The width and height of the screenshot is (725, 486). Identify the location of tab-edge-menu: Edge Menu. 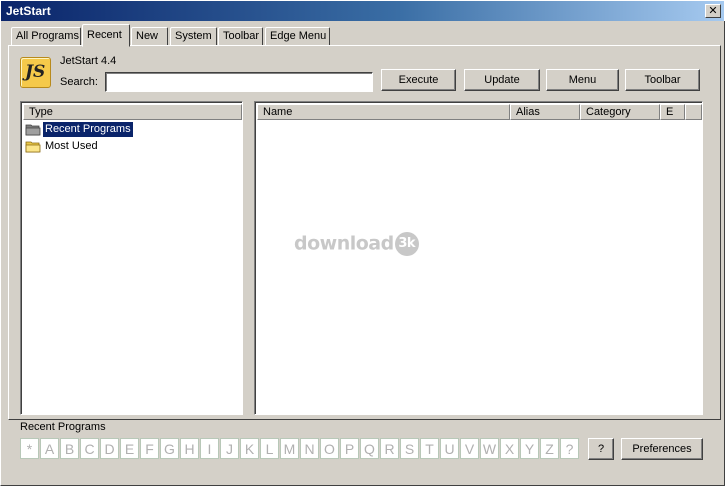
(297, 36).